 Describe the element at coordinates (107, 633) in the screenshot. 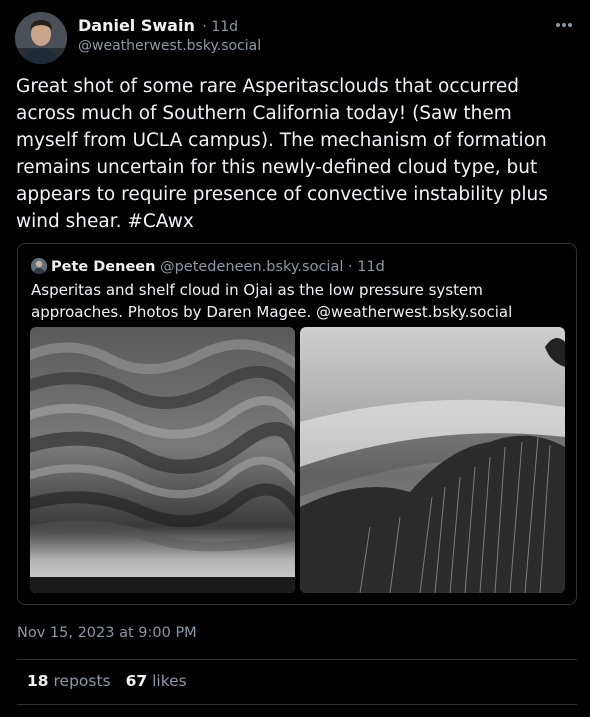

I see `post-timestamp: Nov 15, 2023 at 9:00 PM` at that location.